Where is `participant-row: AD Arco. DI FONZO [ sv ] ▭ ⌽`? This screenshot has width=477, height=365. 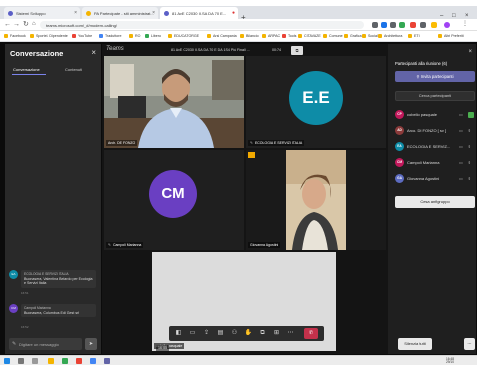
participant-row: AD Arco. DI FONZO [ sv ] ▭ ⌽ is located at coordinates (435, 132).